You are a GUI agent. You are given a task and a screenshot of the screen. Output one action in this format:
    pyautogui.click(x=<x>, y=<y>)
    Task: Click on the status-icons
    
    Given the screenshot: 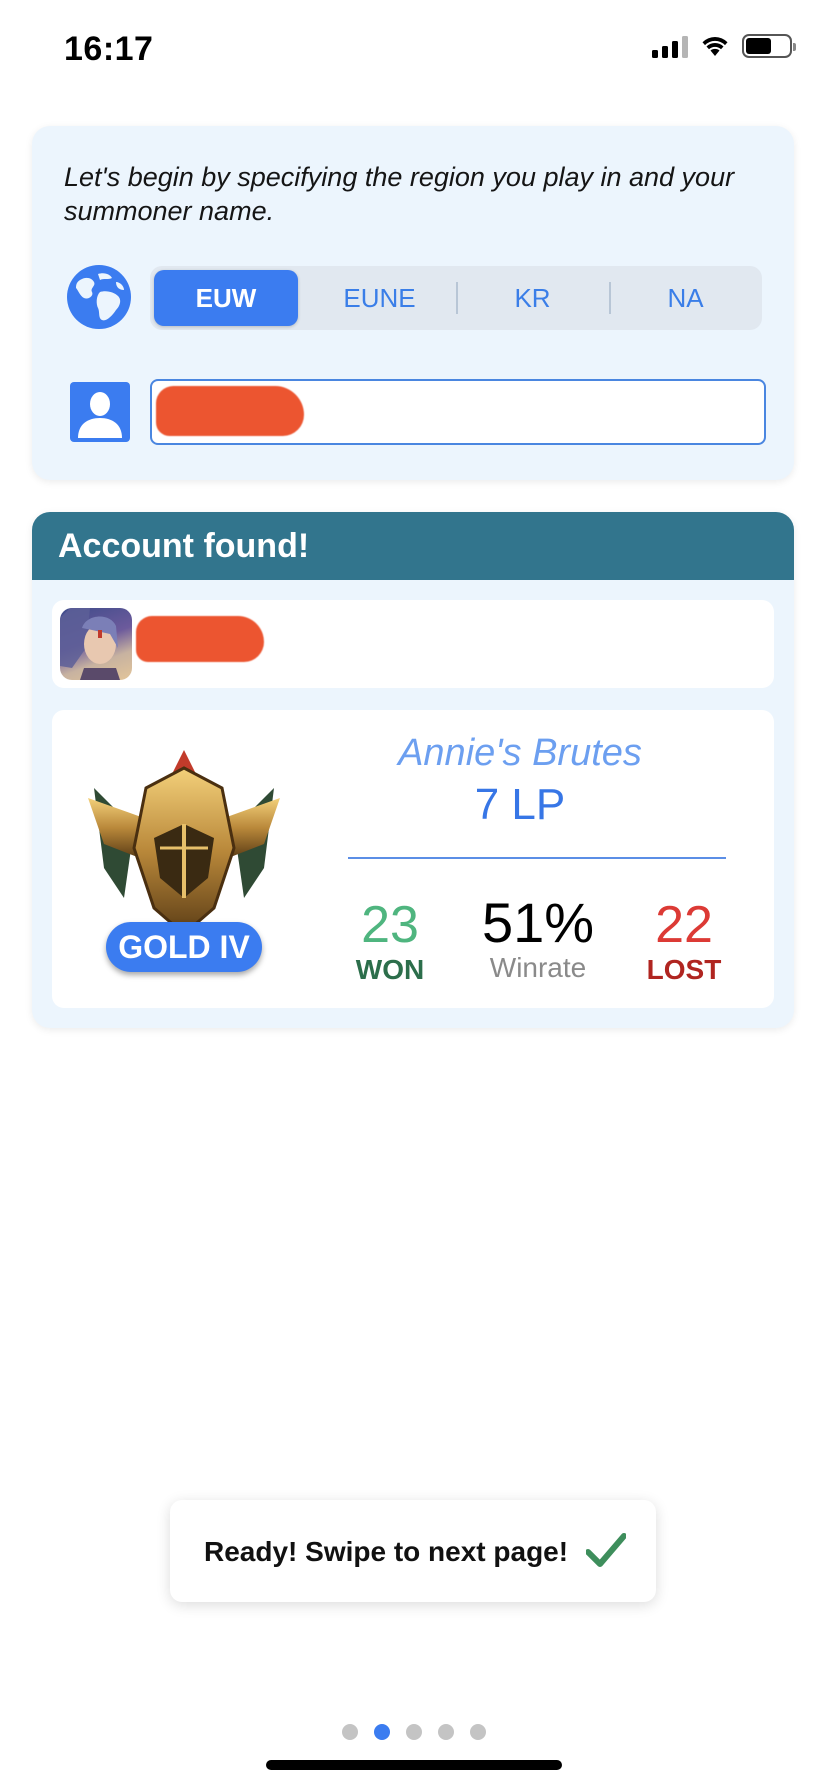 What is the action you would take?
    pyautogui.click(x=724, y=46)
    